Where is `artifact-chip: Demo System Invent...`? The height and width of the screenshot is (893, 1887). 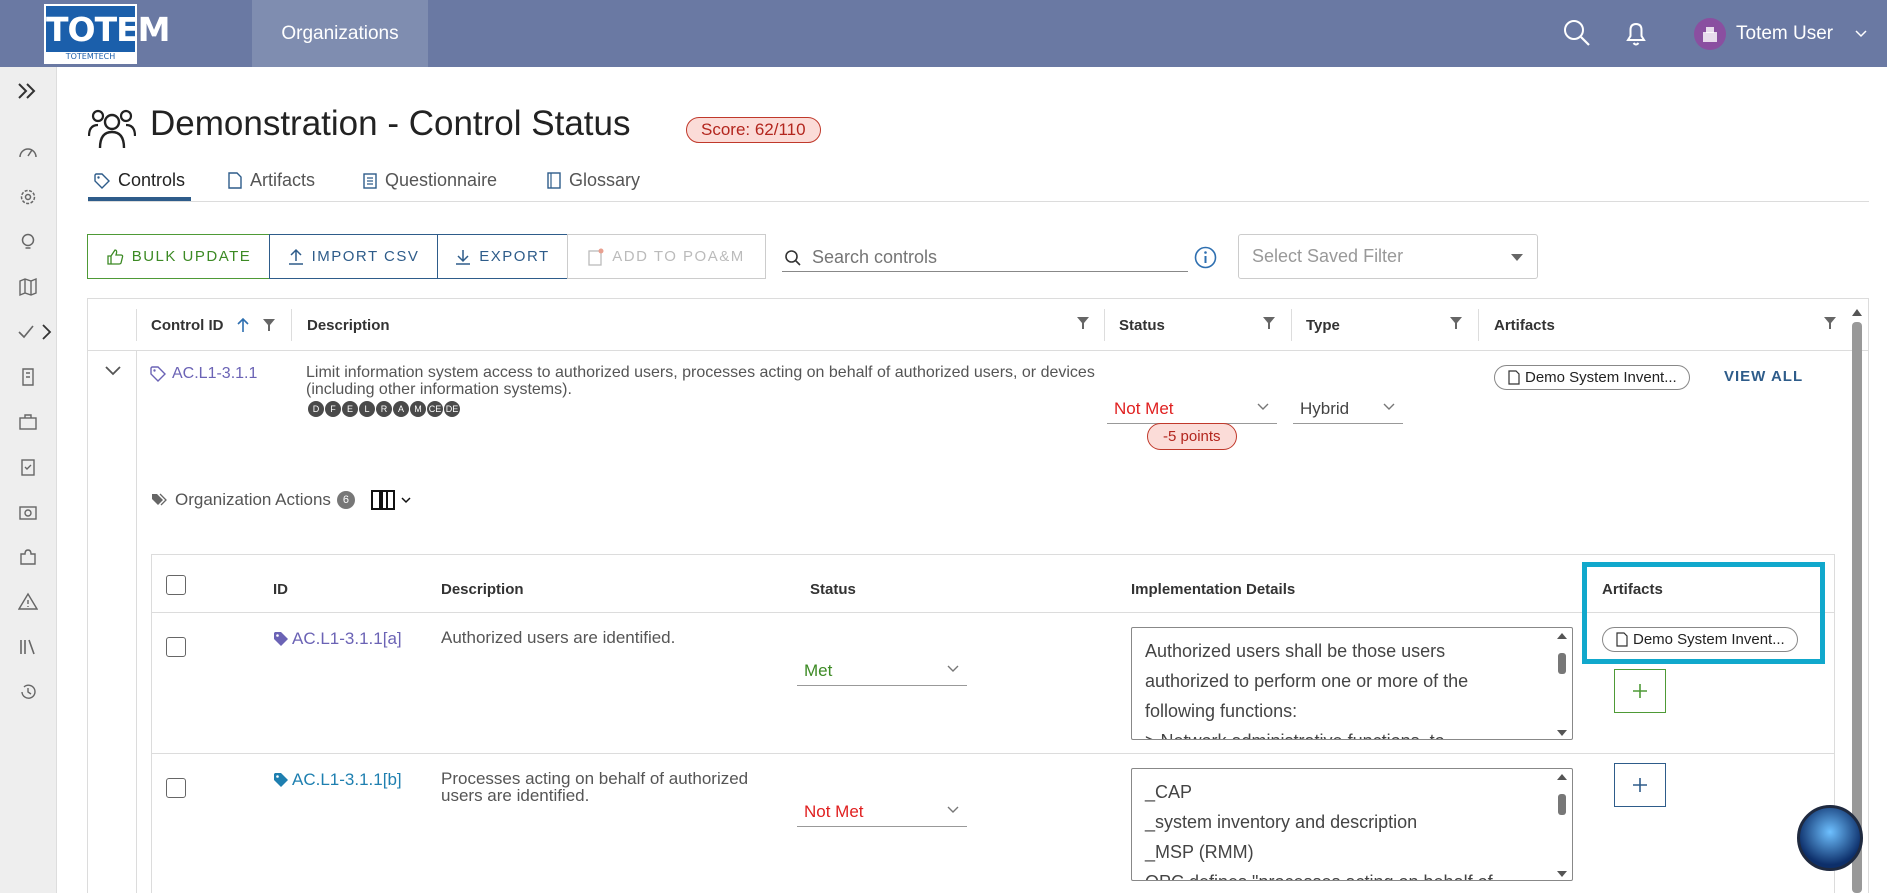 artifact-chip: Demo System Invent... is located at coordinates (1592, 377).